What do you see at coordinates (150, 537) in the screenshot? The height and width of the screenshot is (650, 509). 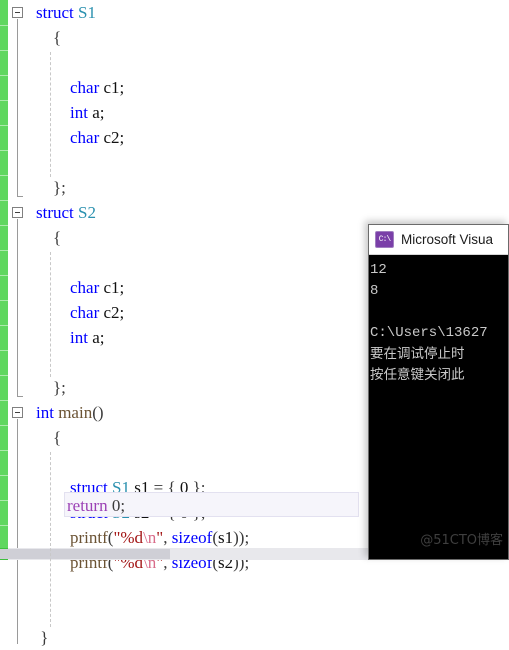 I see `token-esc: \n` at bounding box center [150, 537].